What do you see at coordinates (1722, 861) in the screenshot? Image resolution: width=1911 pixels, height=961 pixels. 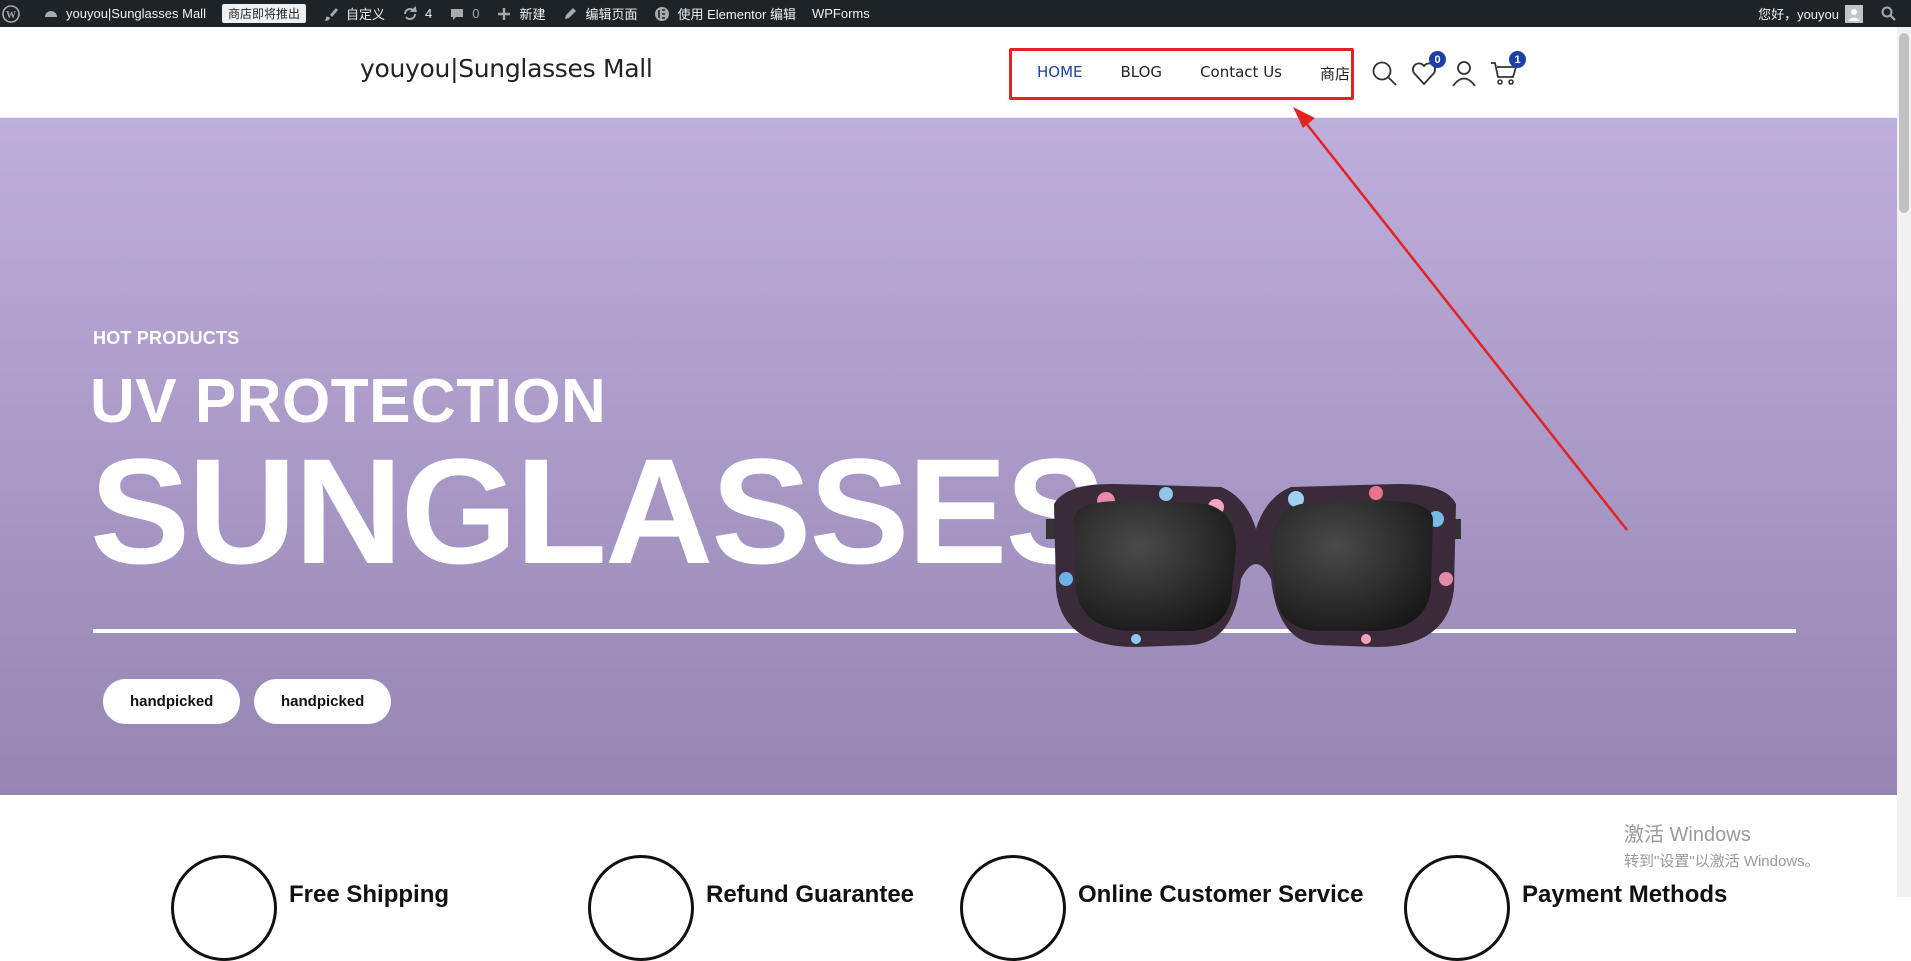 I see `watermark-subtitle: 转到"设置"以激活 Windows。` at bounding box center [1722, 861].